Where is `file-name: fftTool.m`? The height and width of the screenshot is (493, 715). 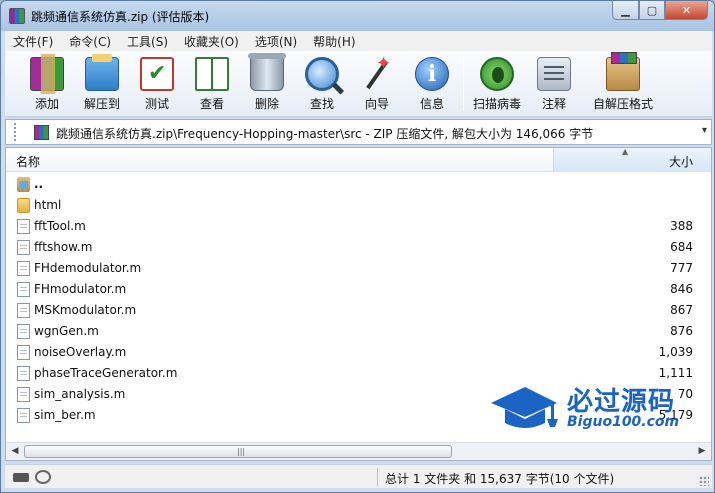 file-name: fftTool.m is located at coordinates (60, 226).